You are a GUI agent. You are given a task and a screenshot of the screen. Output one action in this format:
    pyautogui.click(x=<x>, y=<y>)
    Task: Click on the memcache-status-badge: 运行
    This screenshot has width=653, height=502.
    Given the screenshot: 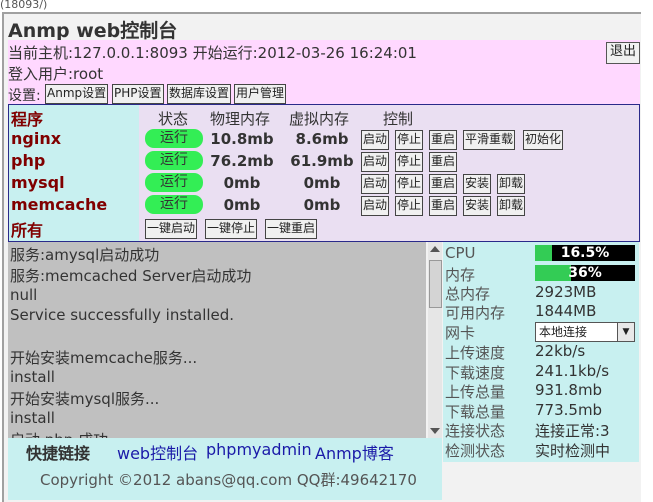 What is the action you would take?
    pyautogui.click(x=174, y=204)
    